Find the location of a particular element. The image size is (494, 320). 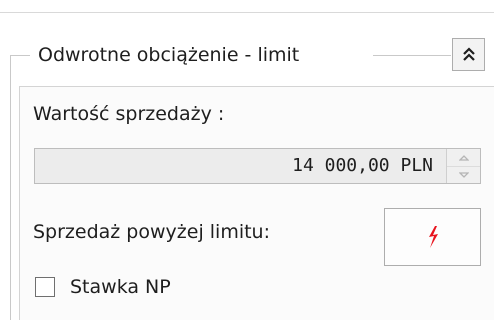

group-border-right-segment is located at coordinates (412, 55).